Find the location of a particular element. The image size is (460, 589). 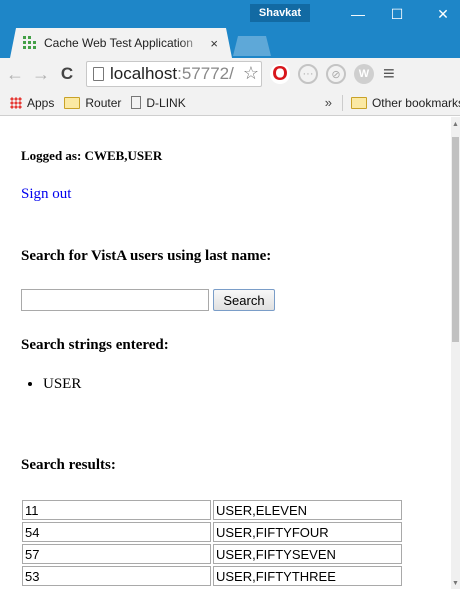

url-port: :57772/ is located at coordinates (205, 73).